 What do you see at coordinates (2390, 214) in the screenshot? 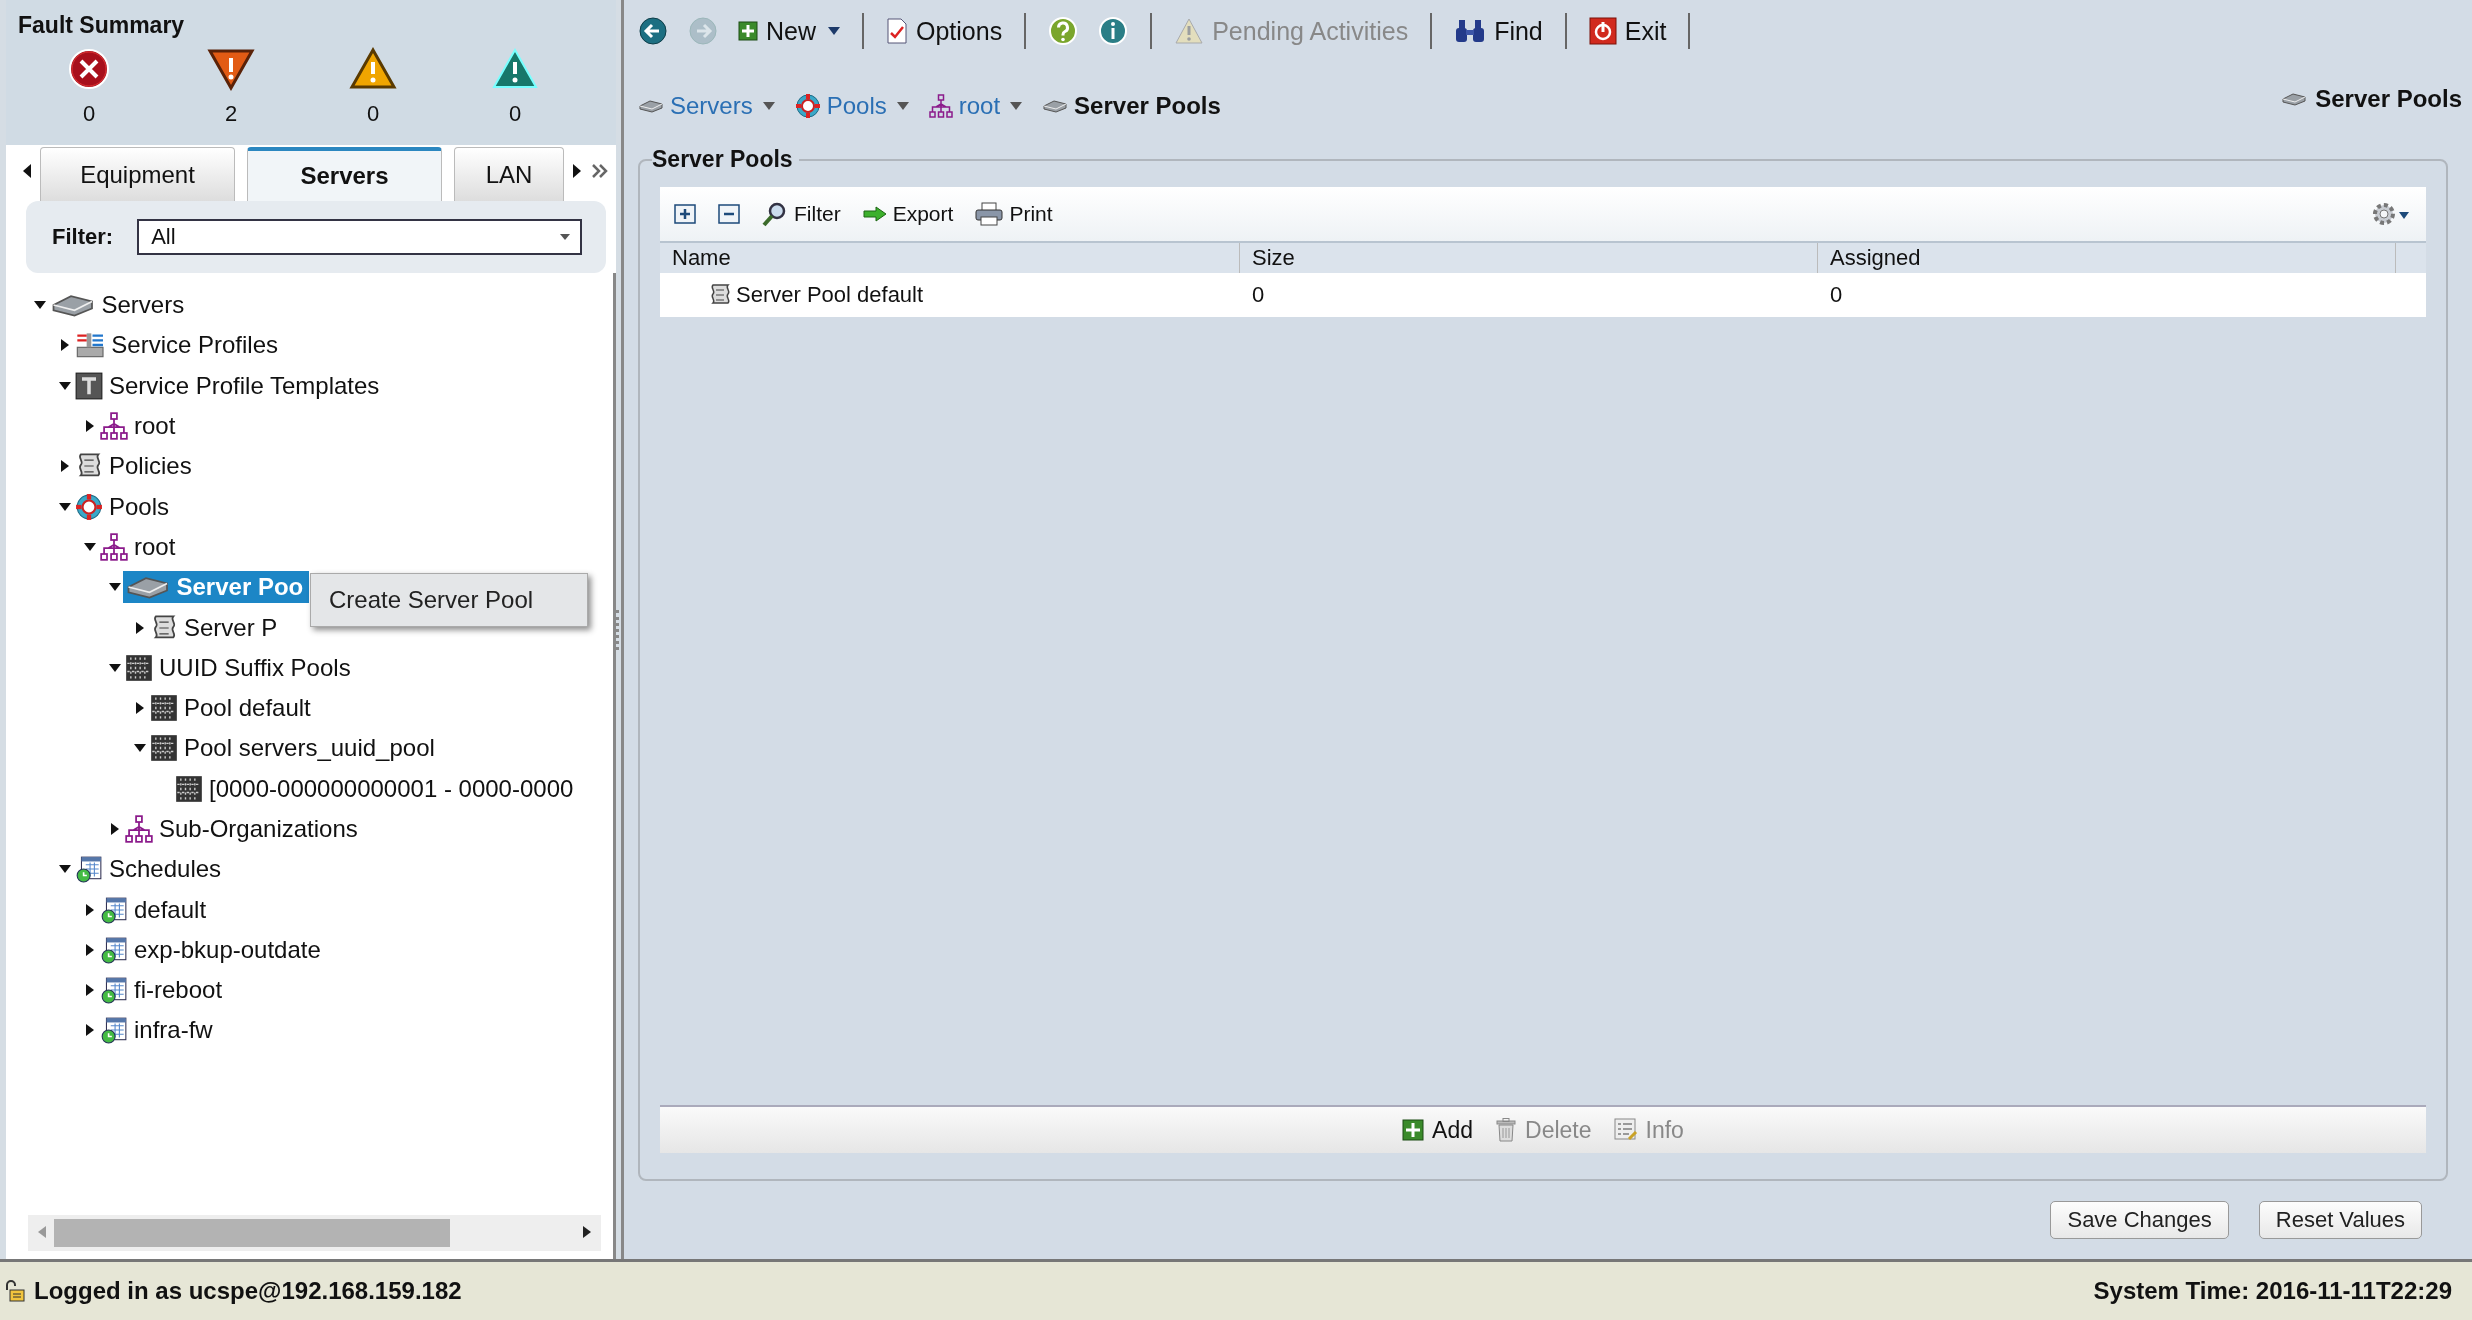
I see `settings-icon` at bounding box center [2390, 214].